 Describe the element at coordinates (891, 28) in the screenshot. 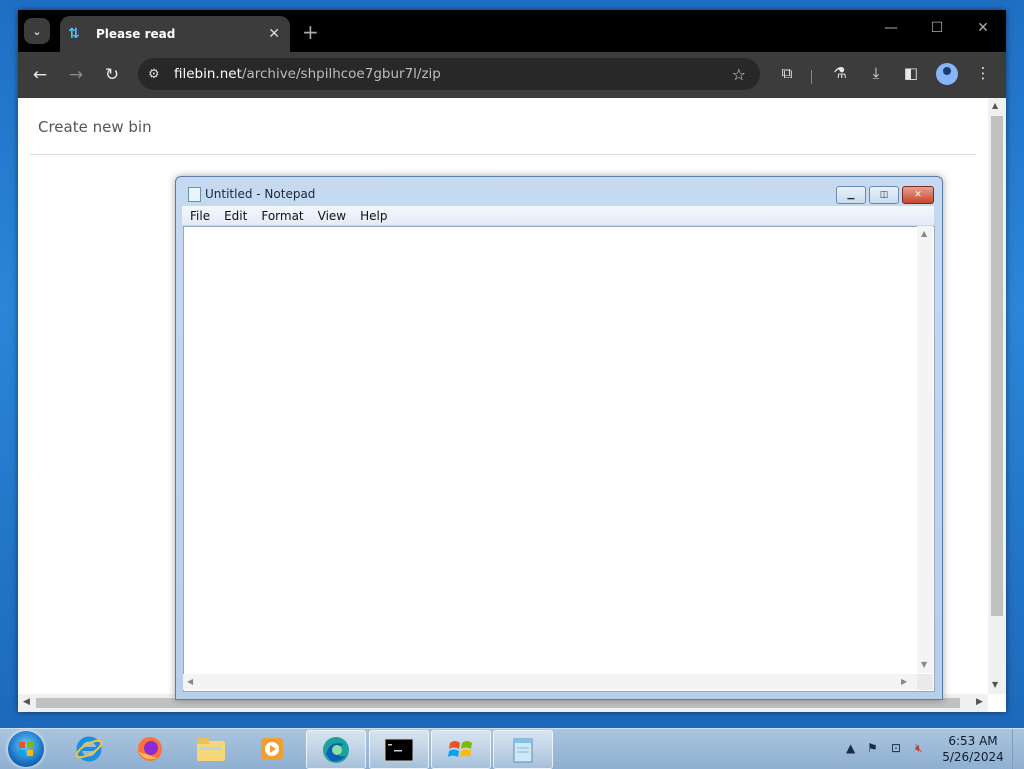

I see `minimize-window-button: —` at that location.